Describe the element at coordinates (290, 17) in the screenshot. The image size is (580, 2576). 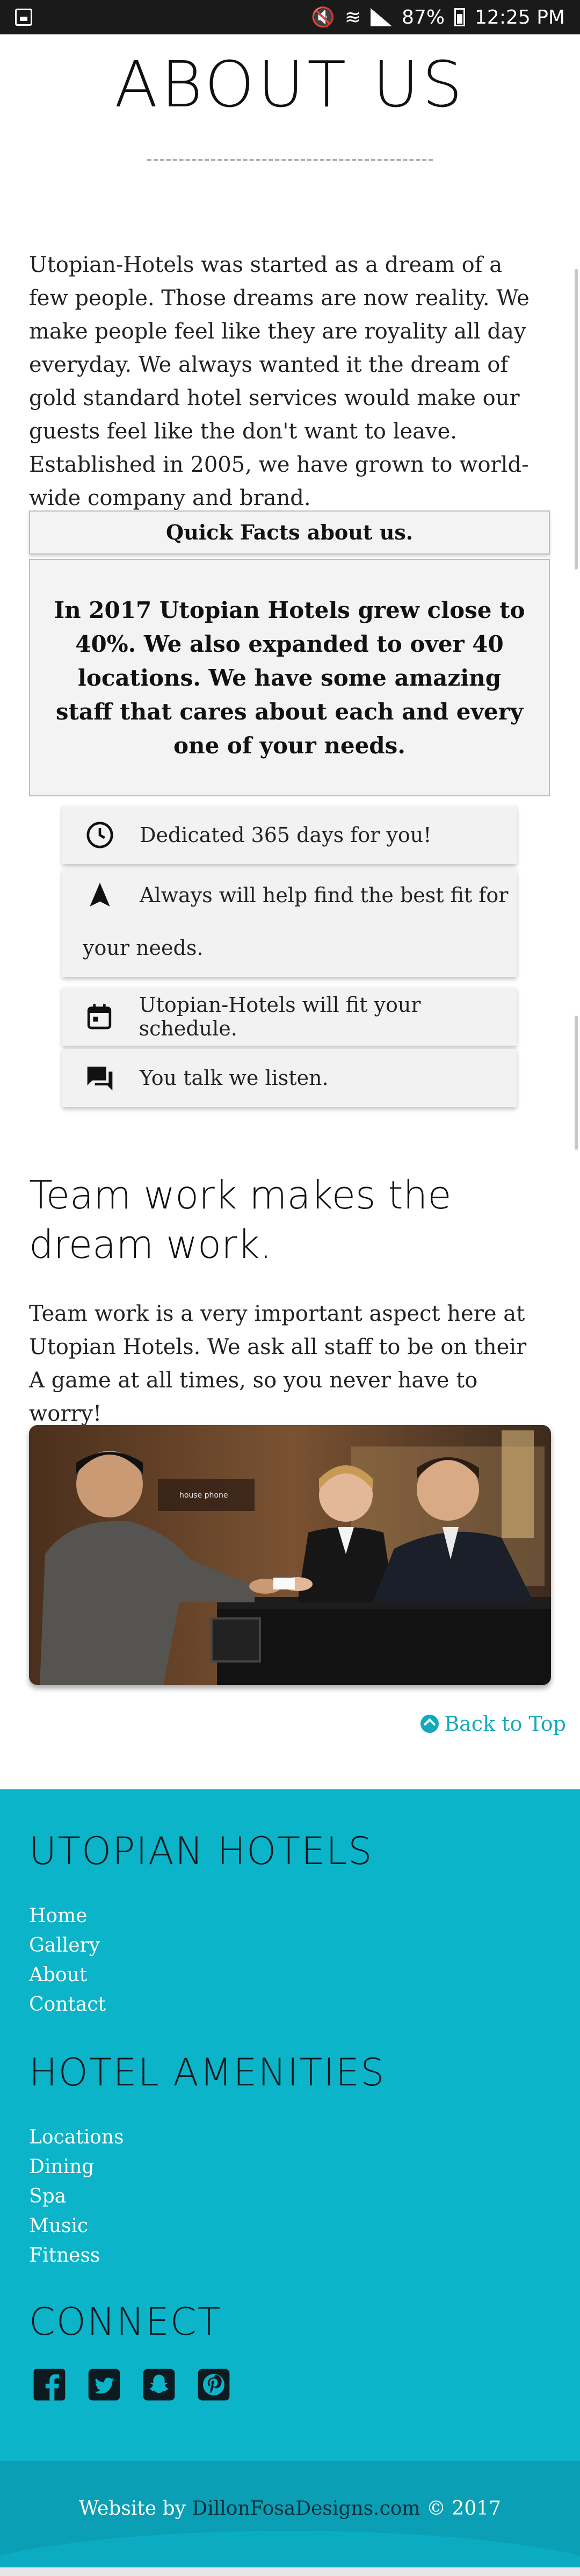
I see `status-bar: 🔇 ≋ 87% 12:25 PM` at that location.